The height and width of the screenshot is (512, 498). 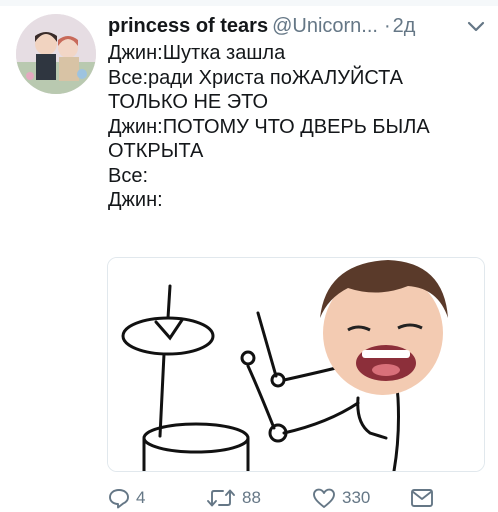 I want to click on tweet-time: 2д, so click(x=404, y=26).